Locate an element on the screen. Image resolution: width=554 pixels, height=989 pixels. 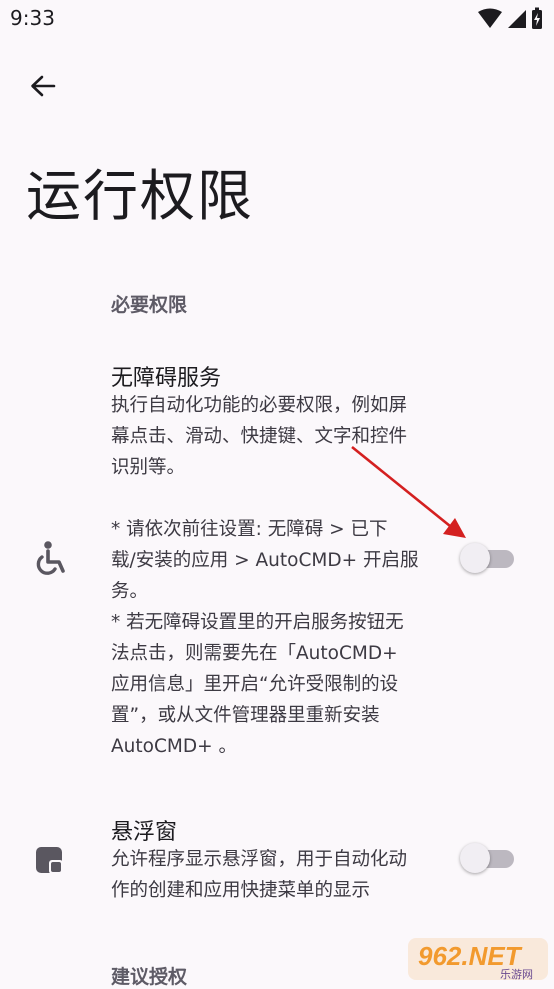
svg-text: 乐游网 is located at coordinates (516, 974).